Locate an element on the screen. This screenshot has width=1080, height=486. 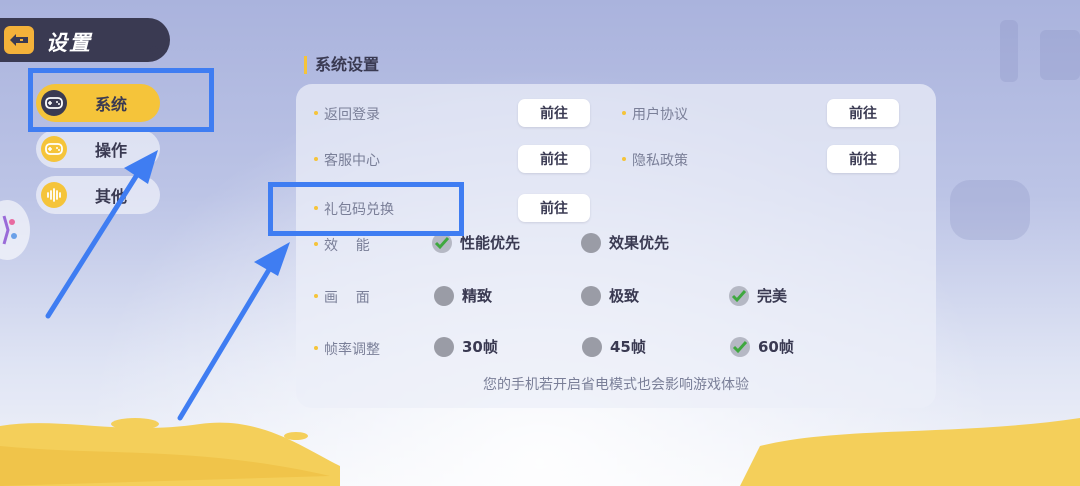
arrow-line-gift is located at coordinates (225, 343).